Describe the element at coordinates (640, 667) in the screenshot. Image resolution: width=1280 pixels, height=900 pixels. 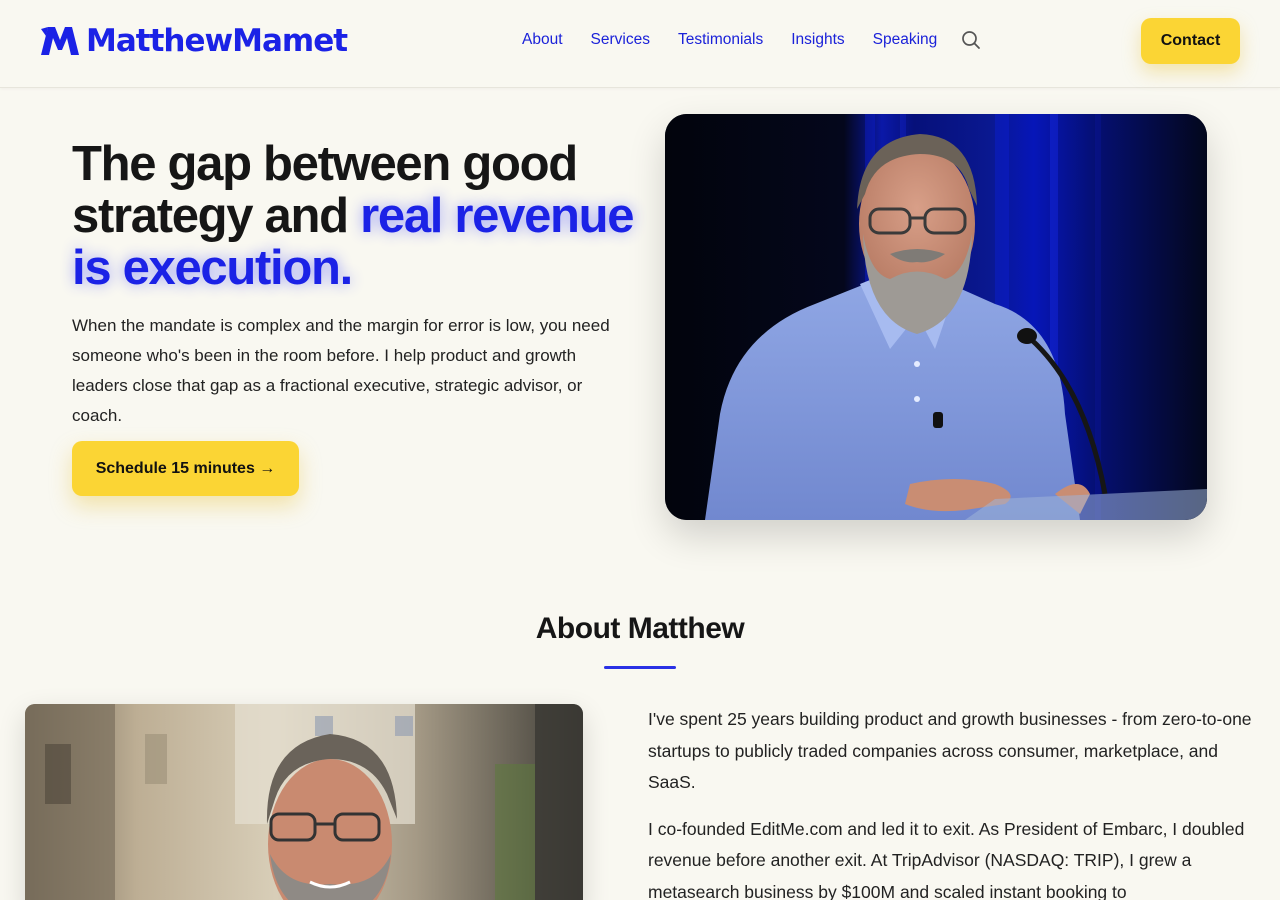
I see `about-divider` at that location.